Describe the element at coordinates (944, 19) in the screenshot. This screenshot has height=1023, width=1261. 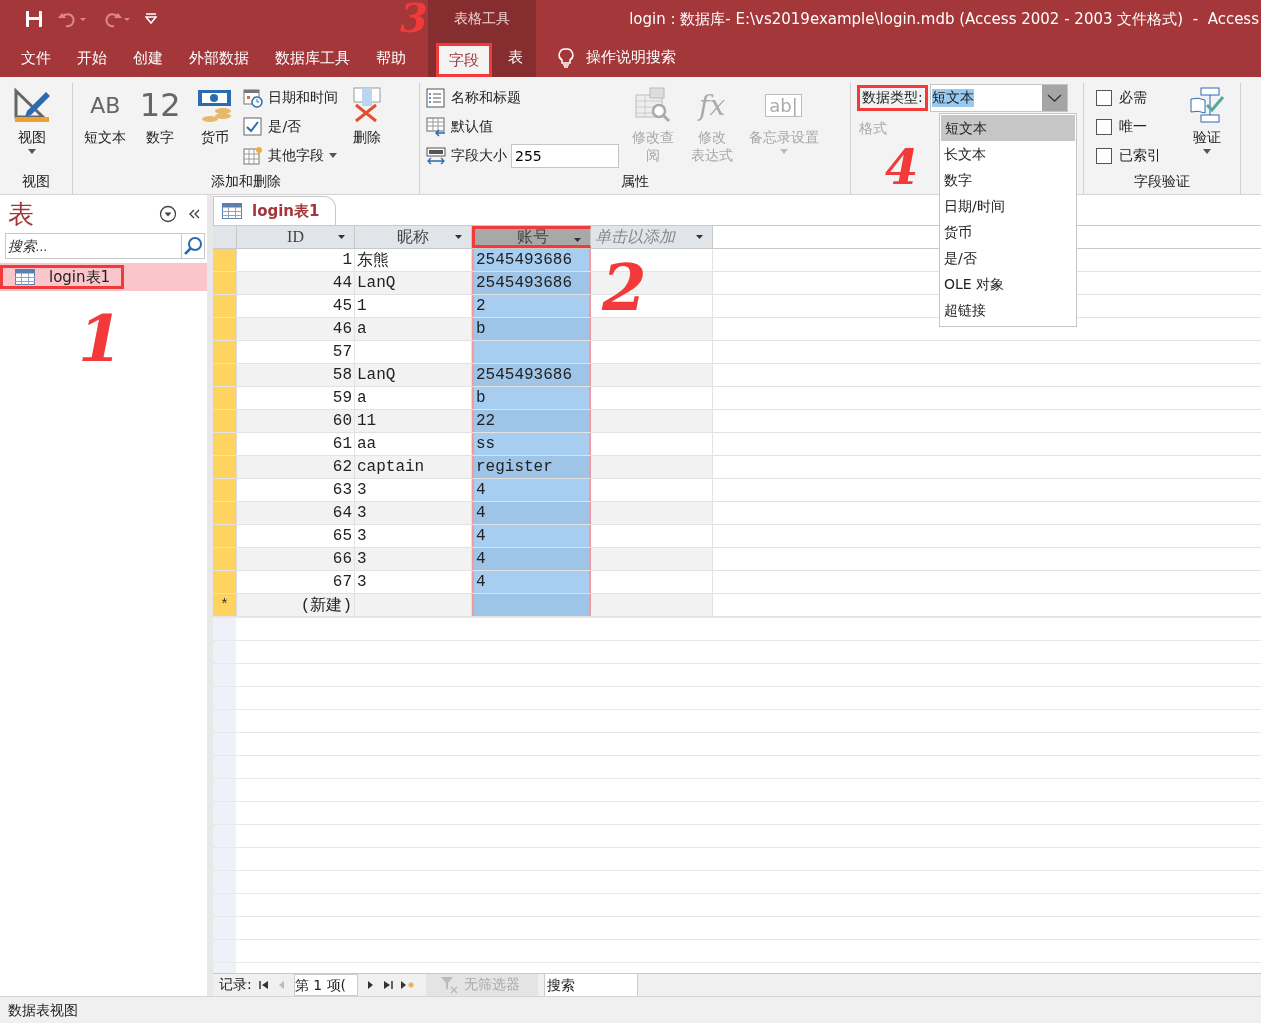
I see `window-title: login : 数据库- E:\vs2019example\login.mdb (Access 2002 - 2003 文件格式) - Access` at that location.